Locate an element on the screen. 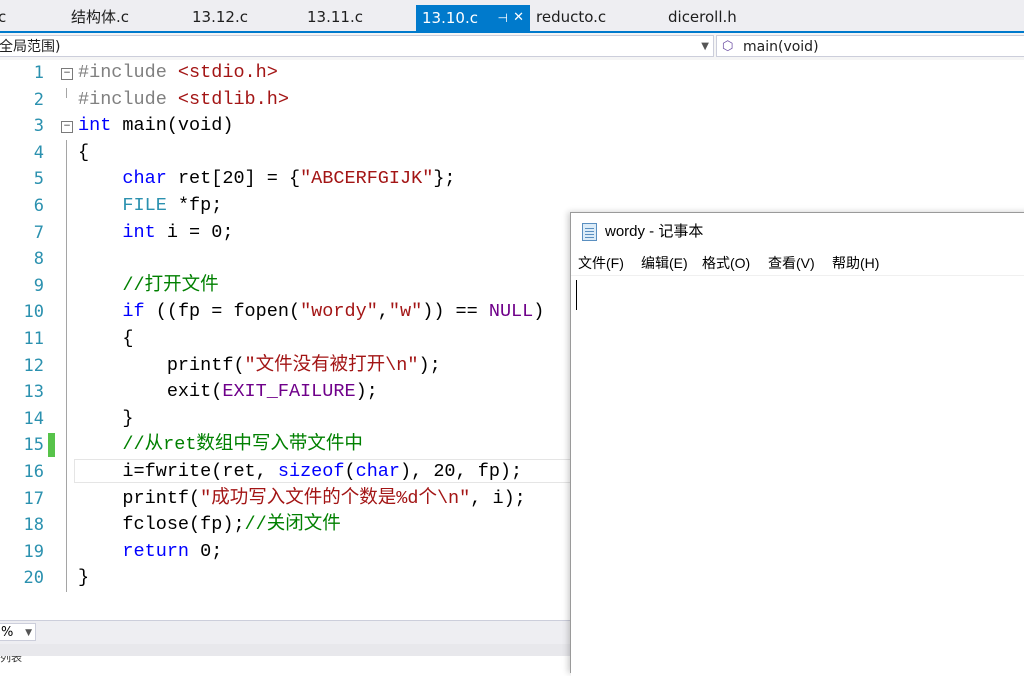 Image resolution: width=1024 pixels, height=676 pixels. pin-icon: ⊣ is located at coordinates (503, 18).